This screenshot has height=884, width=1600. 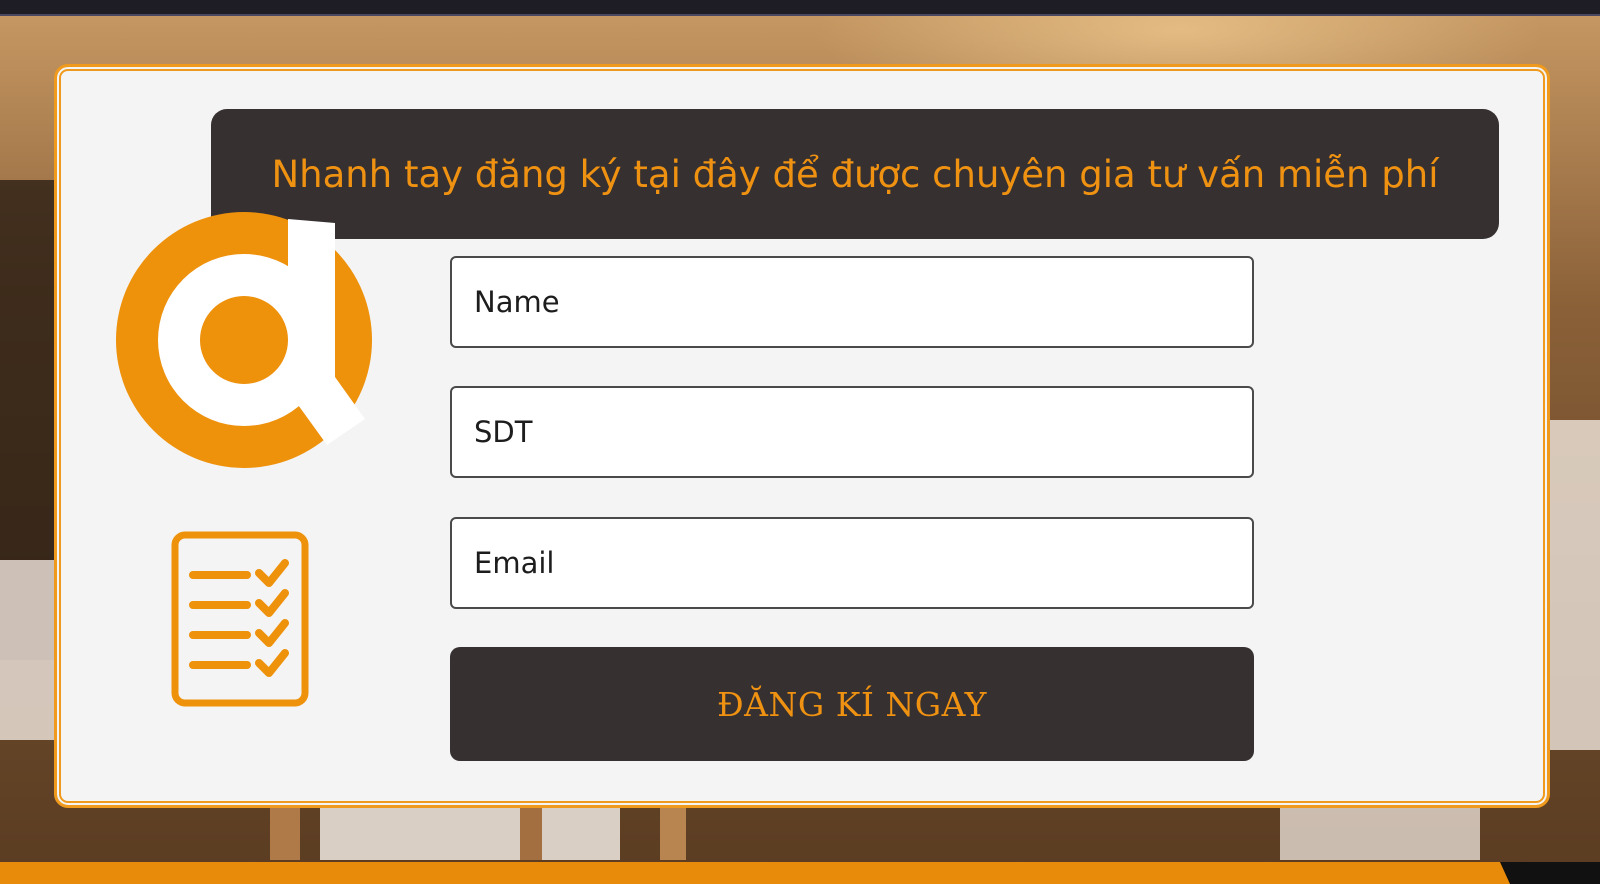 I want to click on email-field: Email, so click(x=852, y=563).